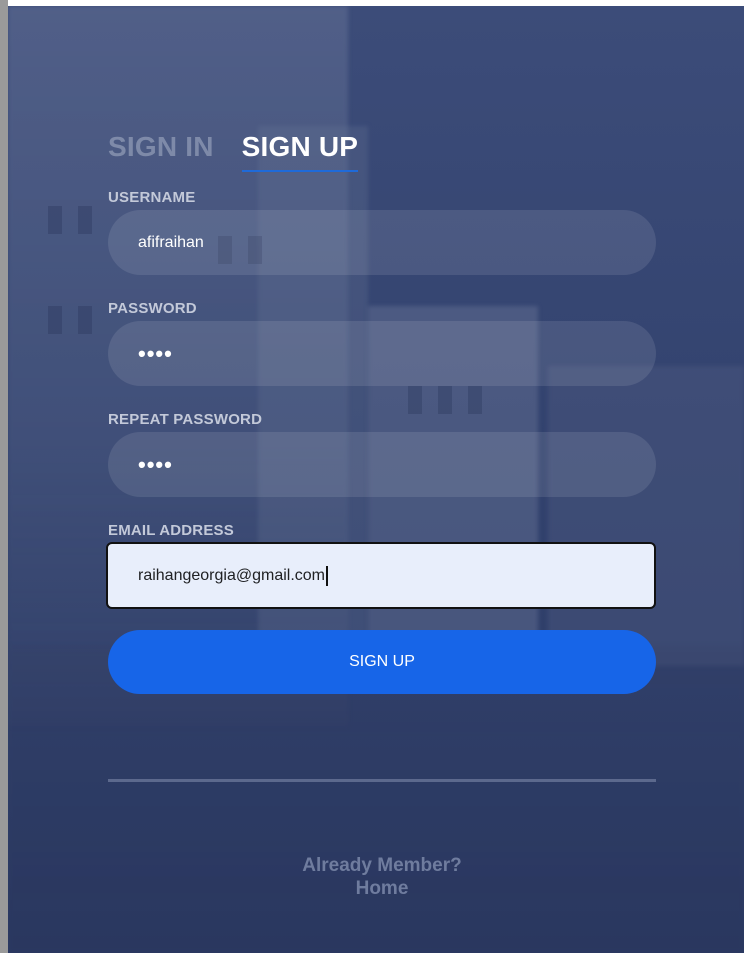 The width and height of the screenshot is (744, 953). I want to click on sign-up-button: SIGN UP, so click(382, 662).